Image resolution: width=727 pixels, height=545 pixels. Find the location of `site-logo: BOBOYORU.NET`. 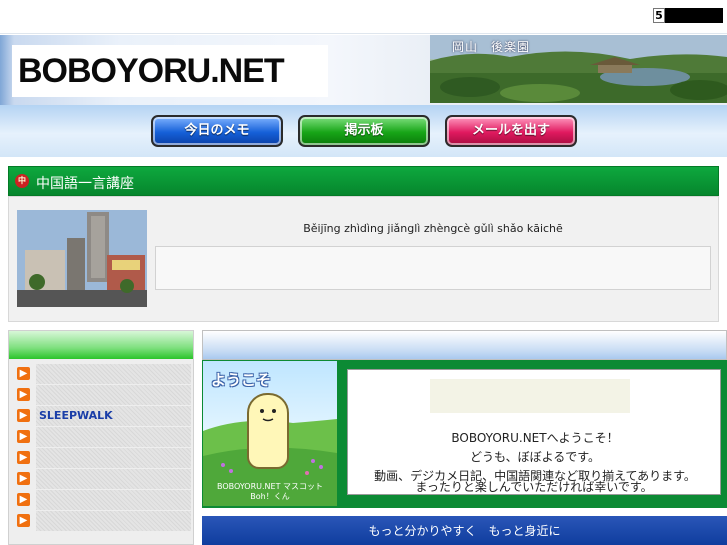

site-logo: BOBOYORU.NET is located at coordinates (151, 71).